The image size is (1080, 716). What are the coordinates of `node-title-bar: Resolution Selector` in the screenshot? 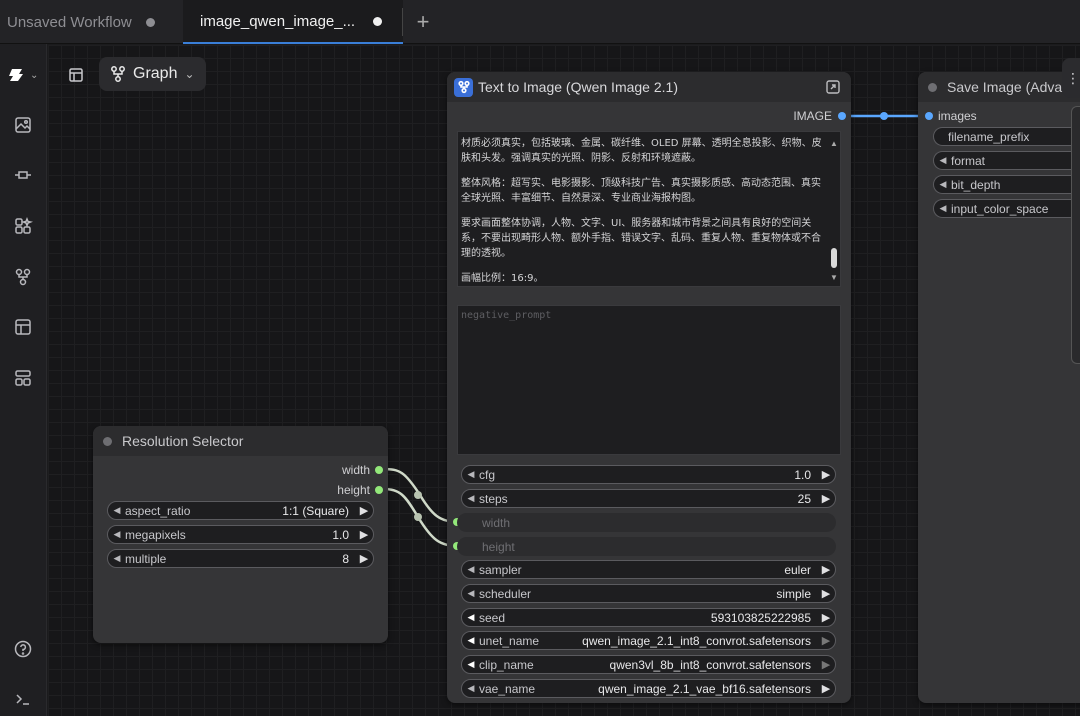 It's located at (240, 441).